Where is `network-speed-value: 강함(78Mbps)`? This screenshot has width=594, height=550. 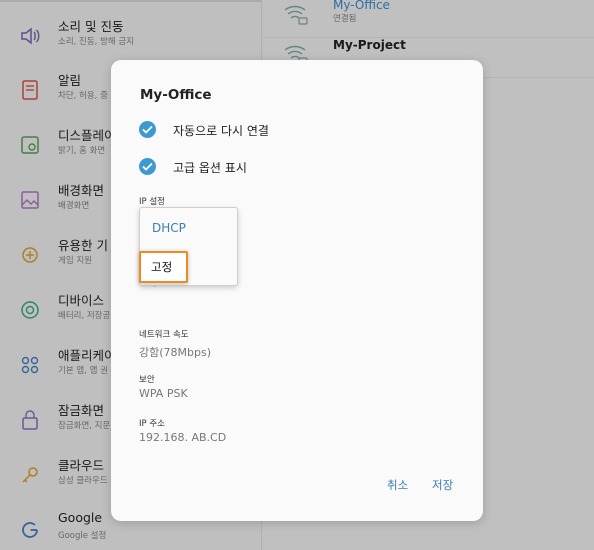 network-speed-value: 강함(78Mbps) is located at coordinates (175, 352).